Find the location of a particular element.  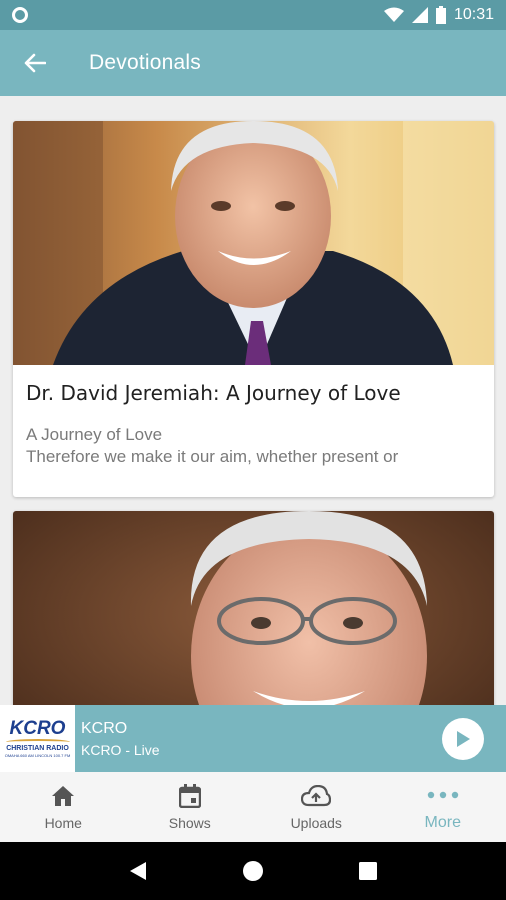

logo-frequencies: OMAHA 660 AM LINCOLN 100.7 FM is located at coordinates (37, 755).